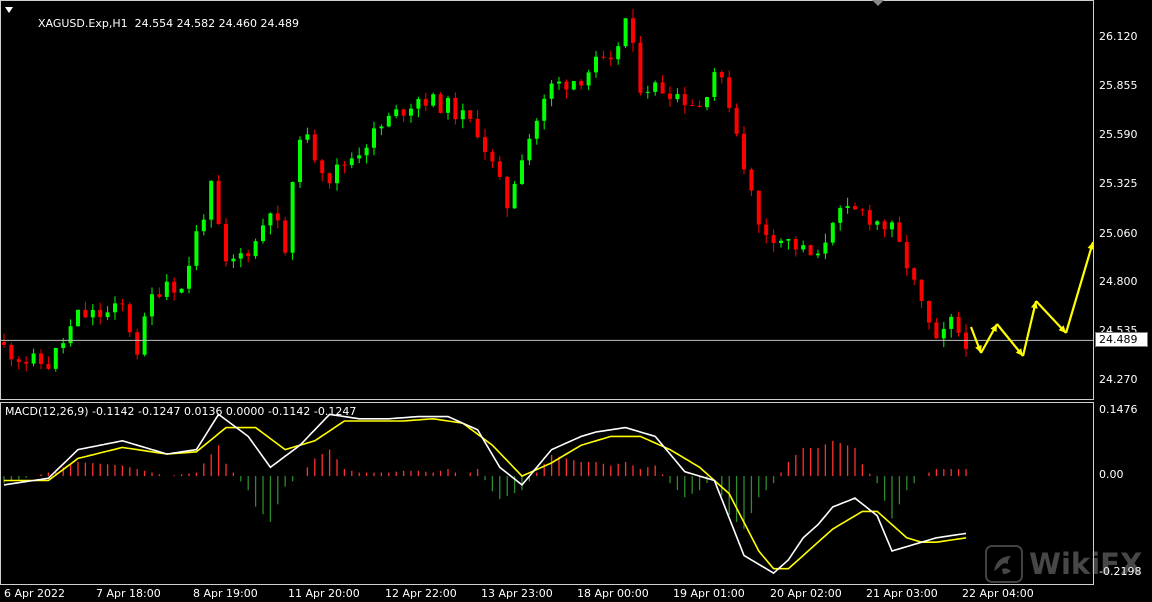 The image size is (1152, 602). What do you see at coordinates (82, 23) in the screenshot?
I see `symbol-timeframe: XAGUSD.Exp,H1` at bounding box center [82, 23].